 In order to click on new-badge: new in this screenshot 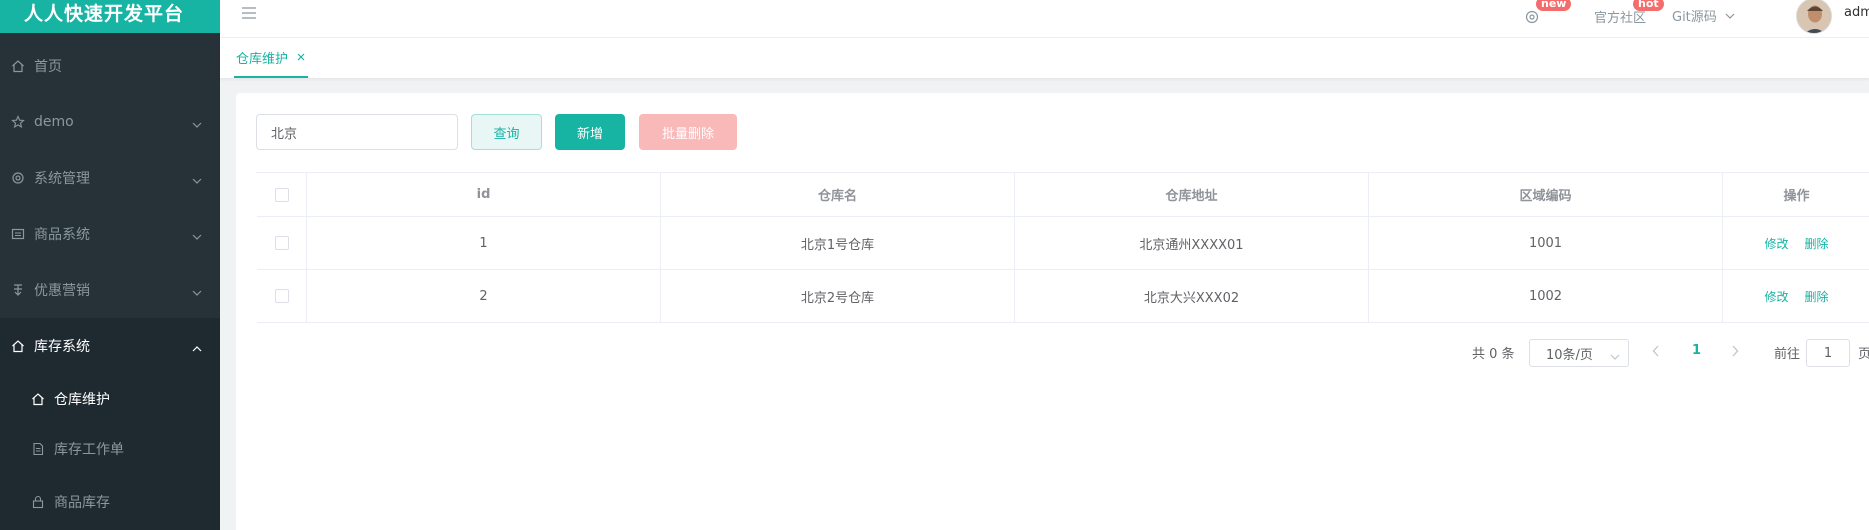, I will do `click(1554, 5)`.